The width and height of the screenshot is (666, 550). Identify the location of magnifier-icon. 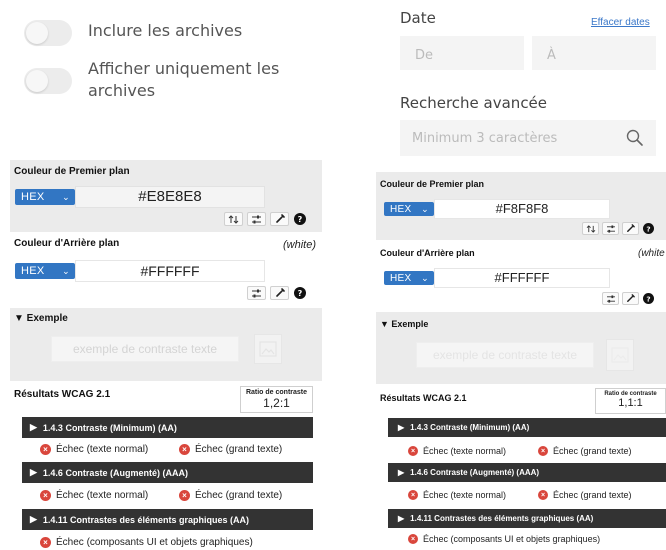
(635, 138).